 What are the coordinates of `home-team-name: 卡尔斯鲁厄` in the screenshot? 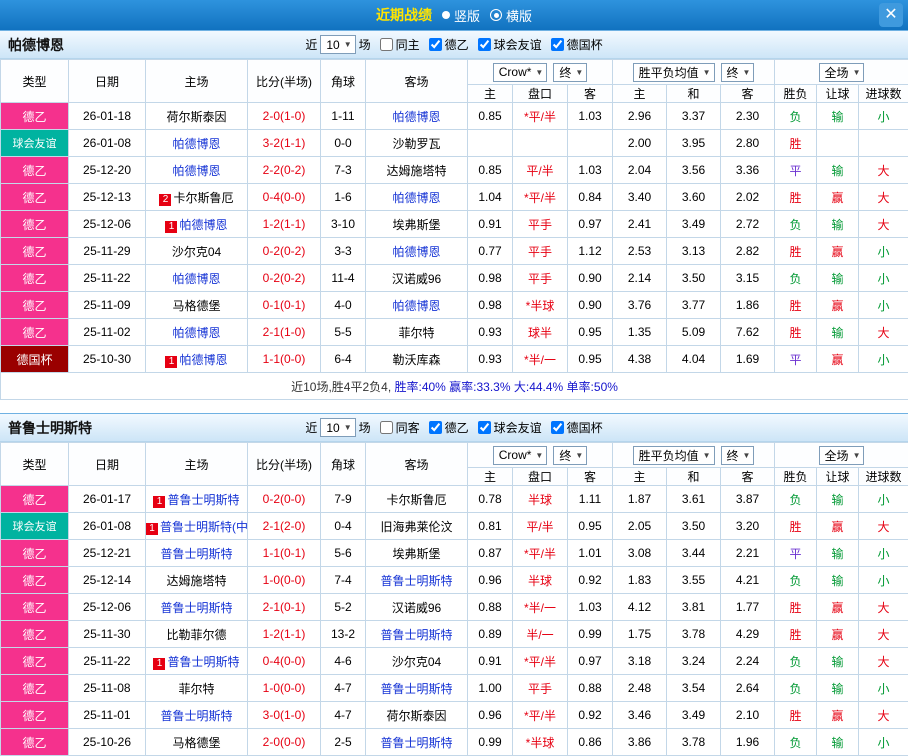 It's located at (203, 198).